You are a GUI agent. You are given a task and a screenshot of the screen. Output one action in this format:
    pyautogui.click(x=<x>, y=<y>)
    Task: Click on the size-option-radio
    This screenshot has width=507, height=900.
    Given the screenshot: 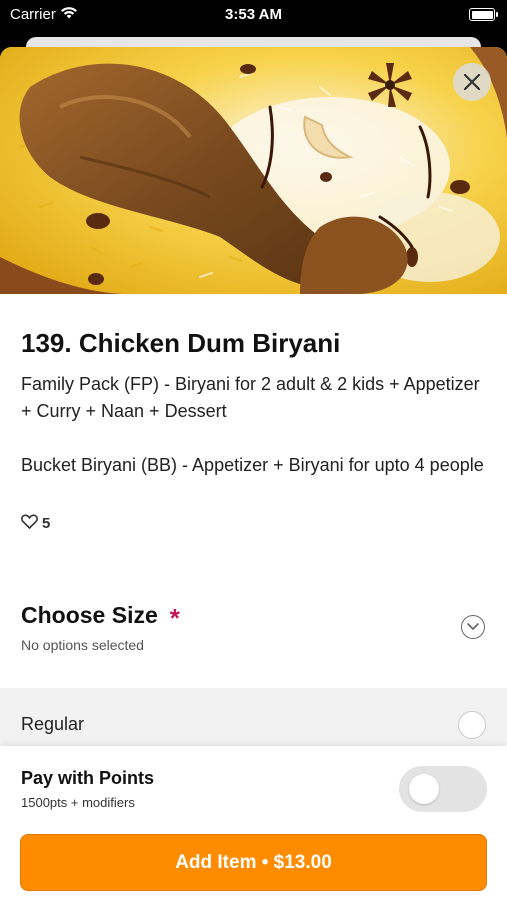 What is the action you would take?
    pyautogui.click(x=472, y=725)
    